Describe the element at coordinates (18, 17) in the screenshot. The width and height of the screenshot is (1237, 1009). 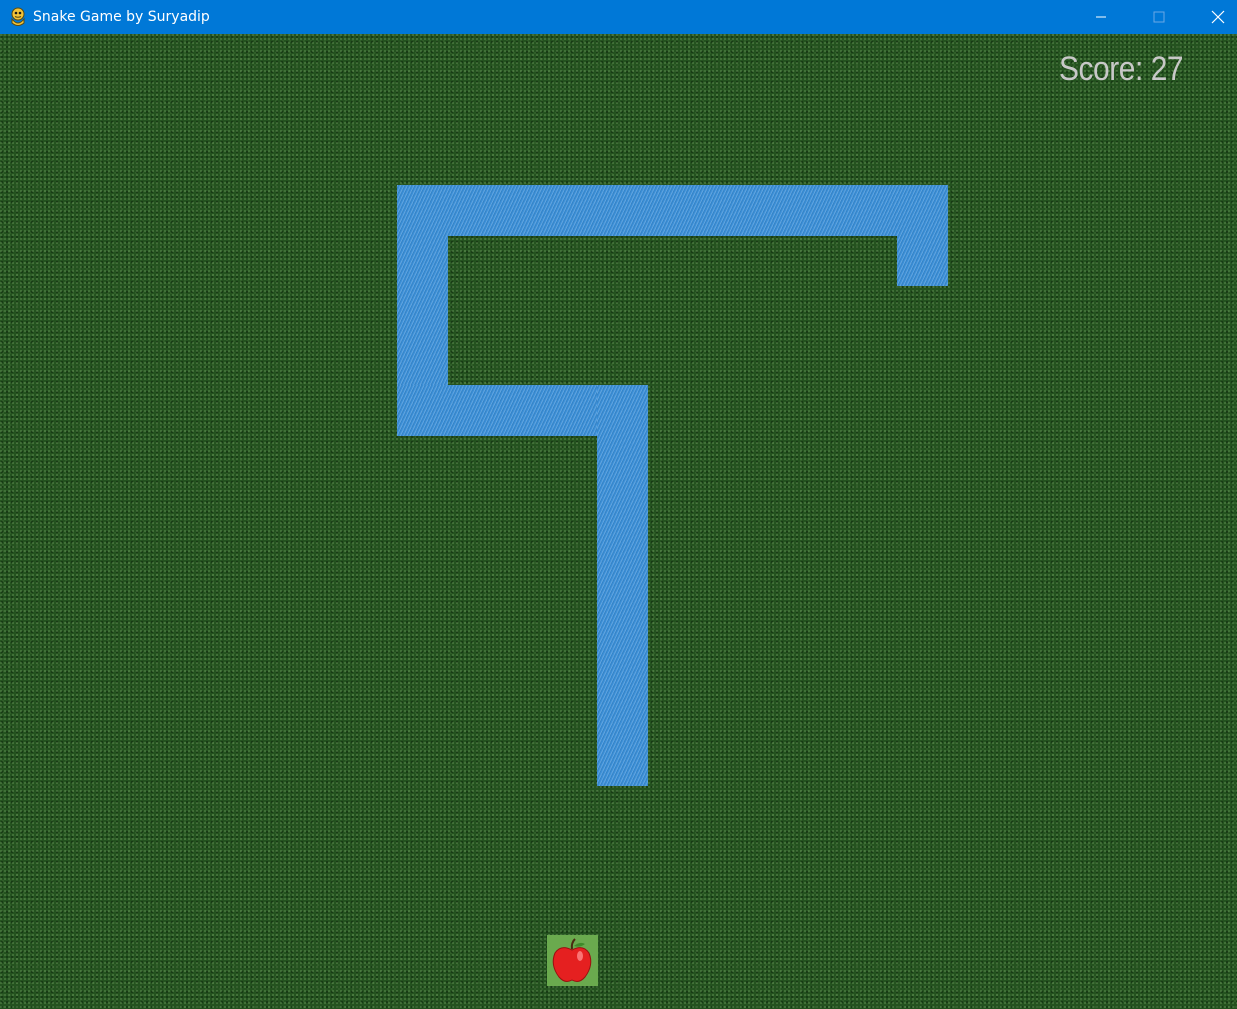
I see `python-icon` at that location.